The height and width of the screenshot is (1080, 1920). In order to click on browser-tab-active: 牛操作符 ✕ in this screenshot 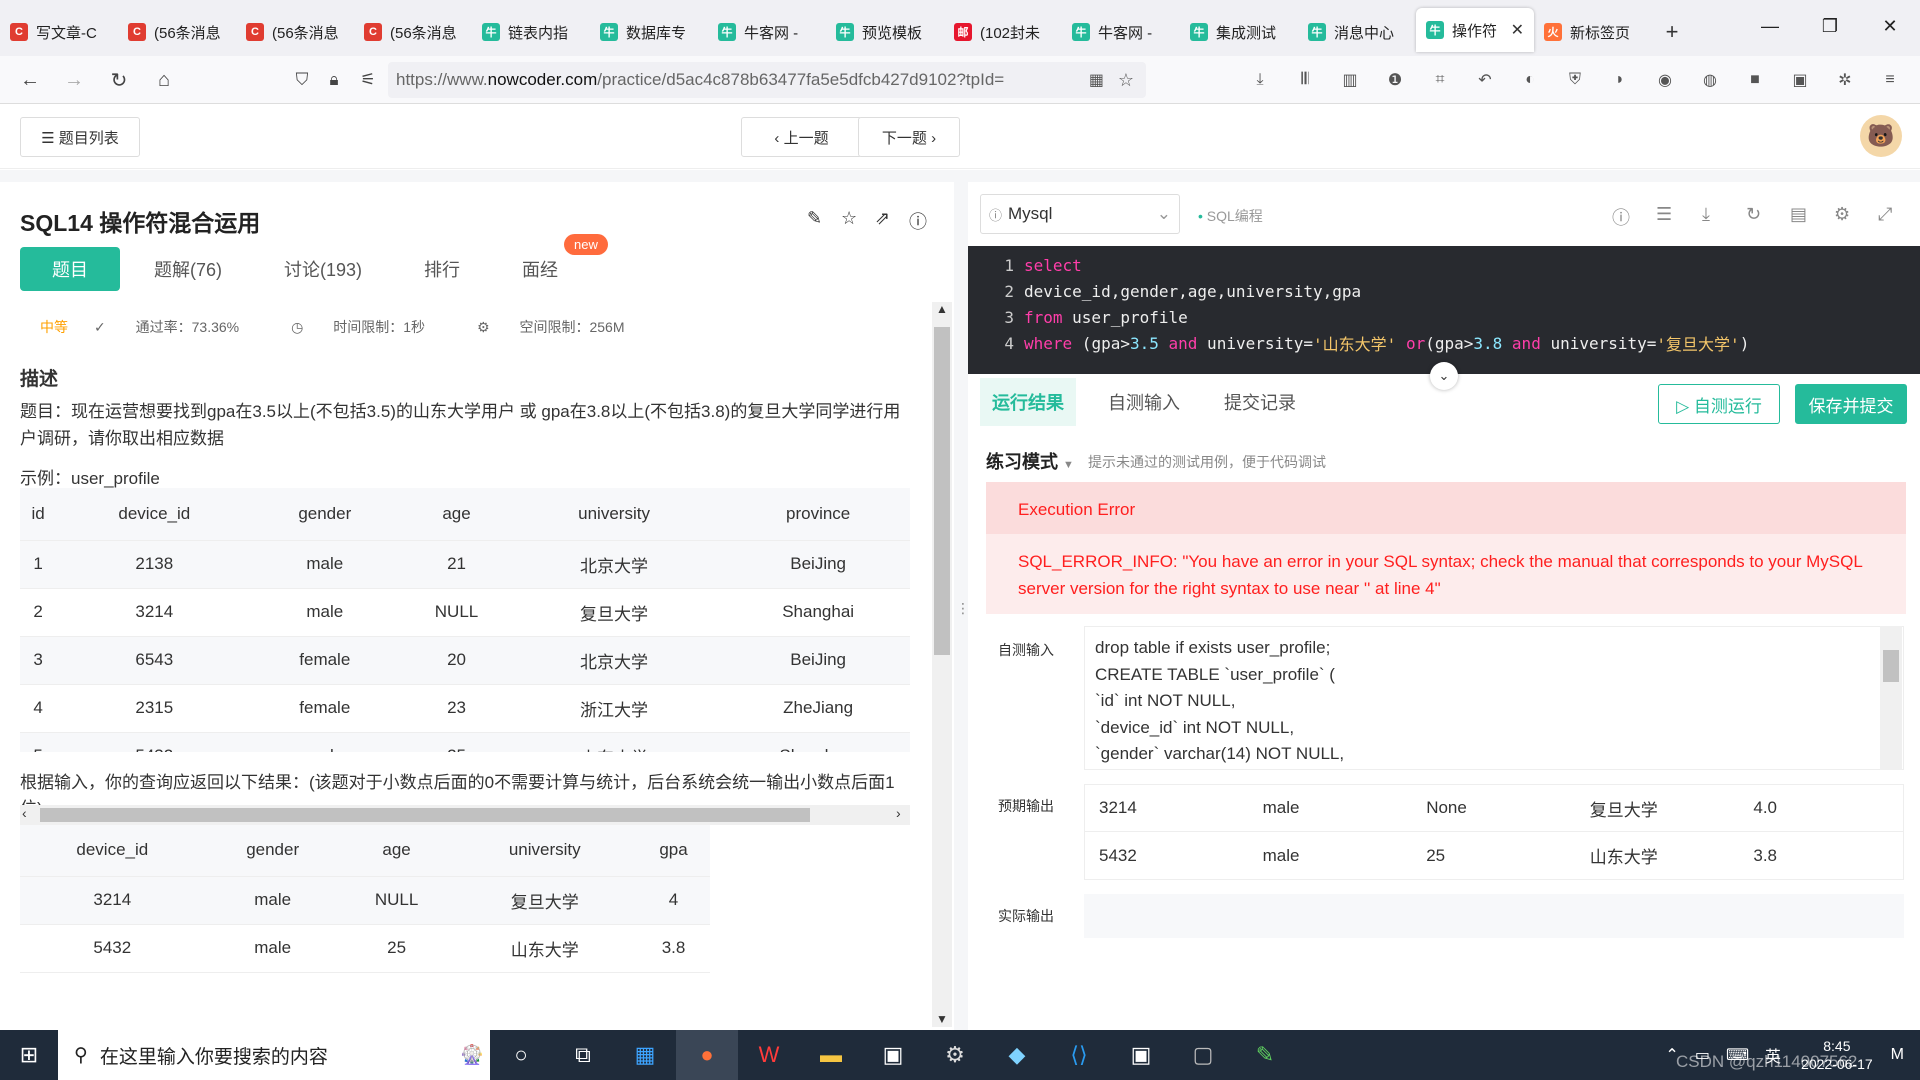, I will do `click(1475, 30)`.